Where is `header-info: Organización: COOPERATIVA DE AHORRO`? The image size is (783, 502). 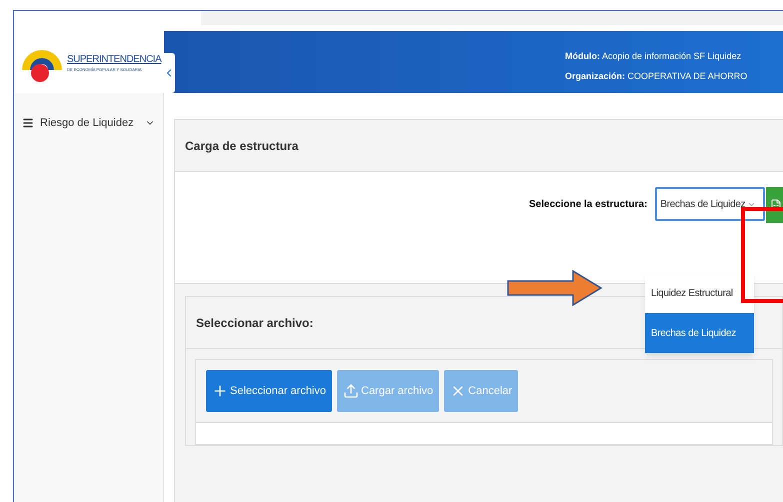 header-info: Organización: COOPERATIVA DE AHORRO is located at coordinates (656, 76).